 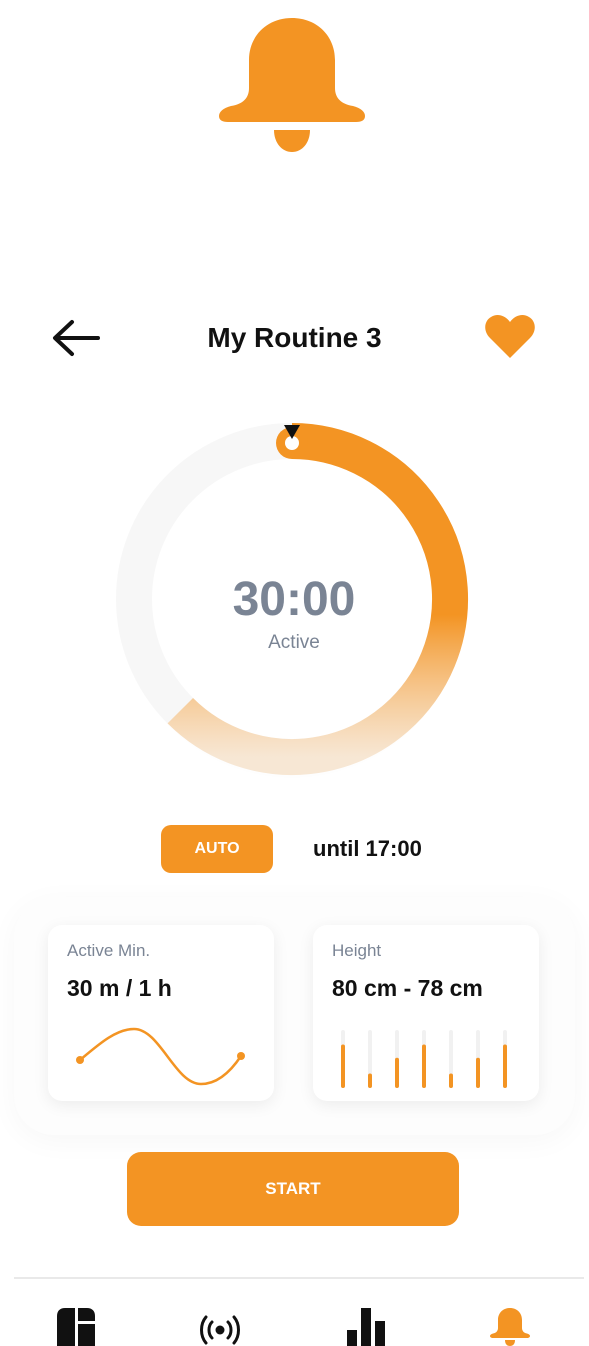 I want to click on active-minutes-card: Active Min. 30 m / 1 h, so click(x=161, y=1013).